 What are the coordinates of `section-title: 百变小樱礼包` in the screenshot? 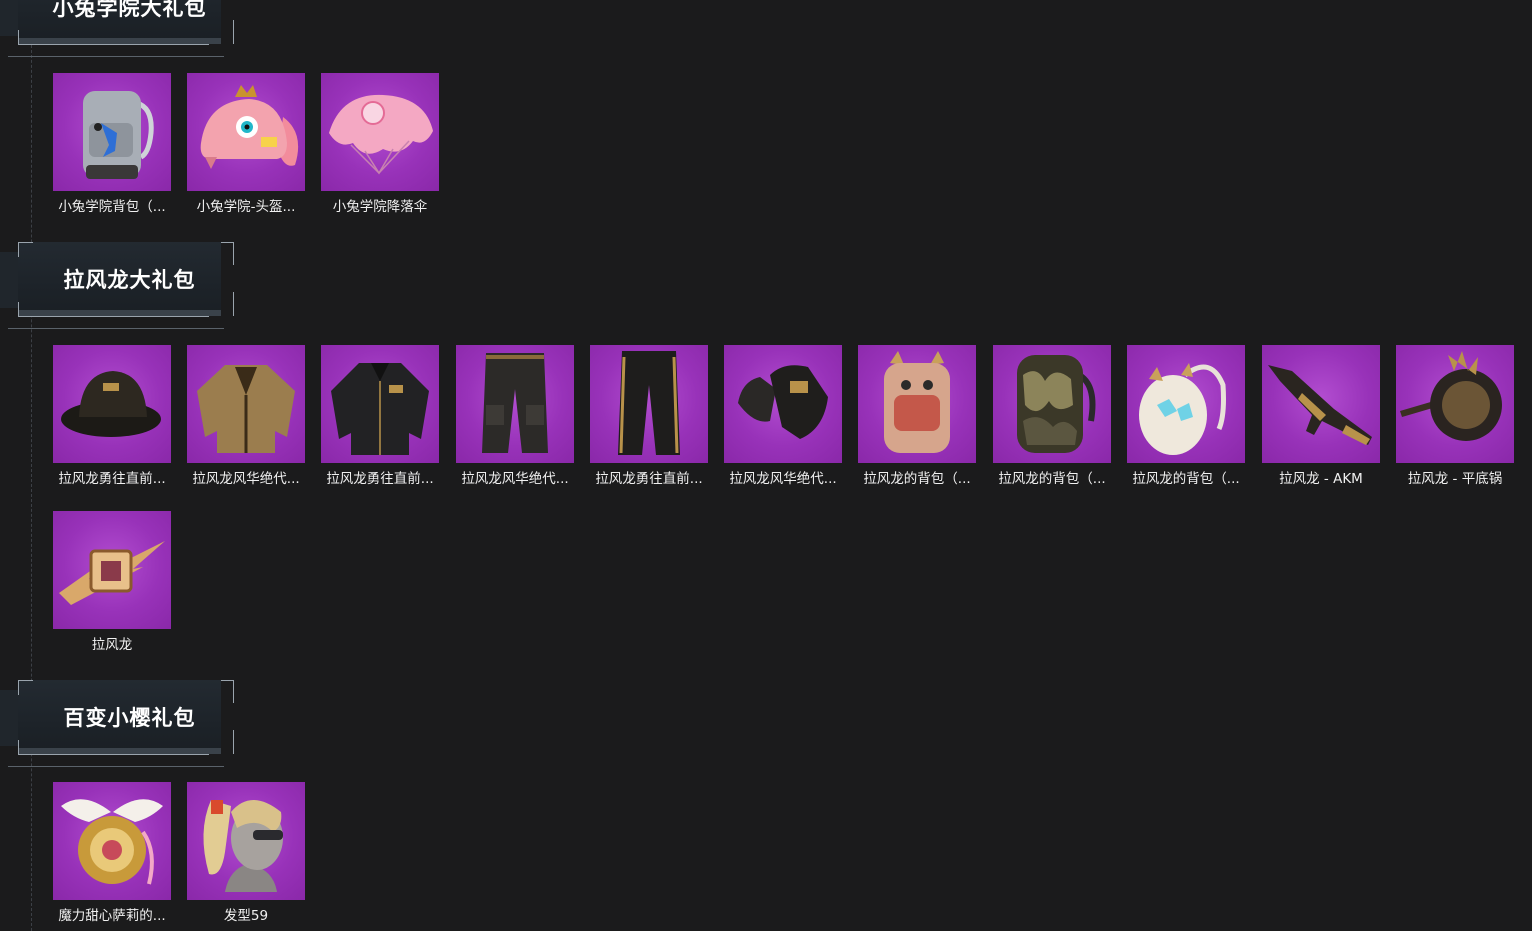 It's located at (129, 718).